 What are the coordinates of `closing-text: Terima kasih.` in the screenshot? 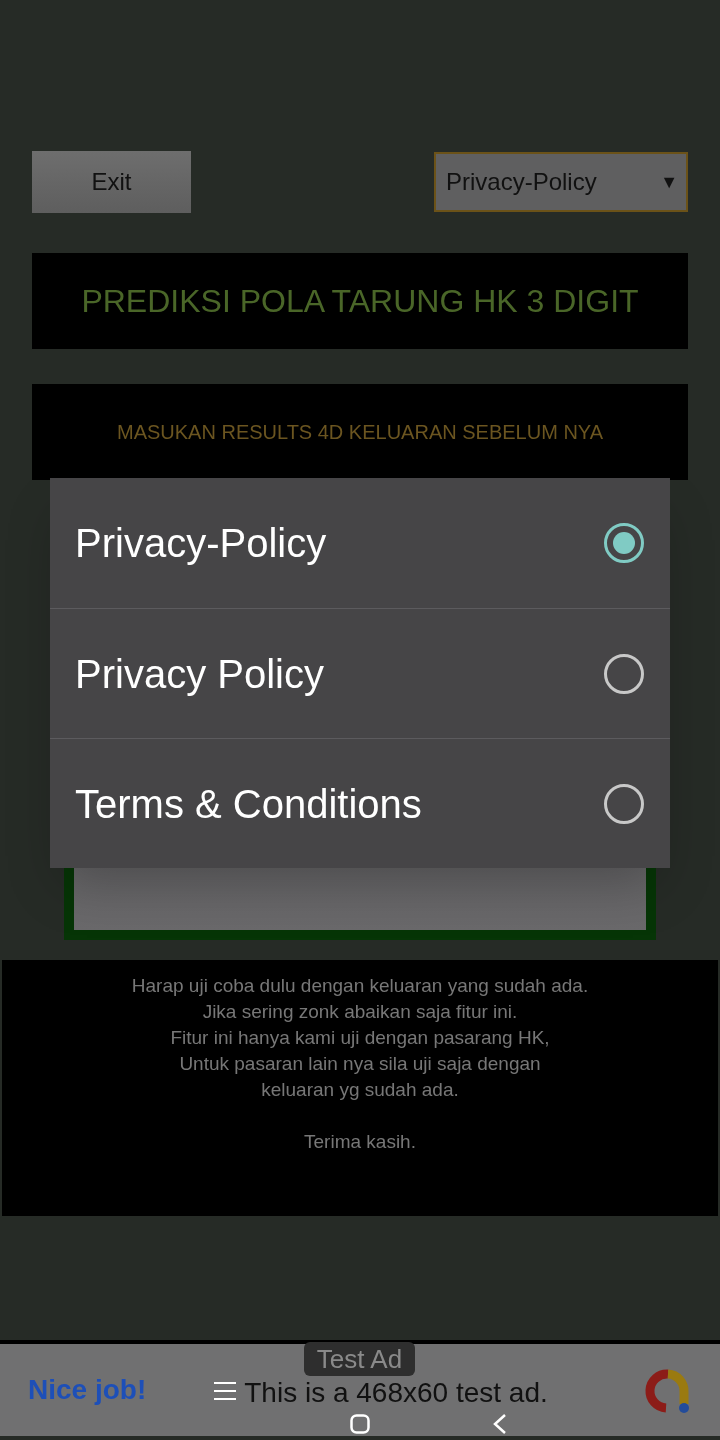 It's located at (360, 1142).